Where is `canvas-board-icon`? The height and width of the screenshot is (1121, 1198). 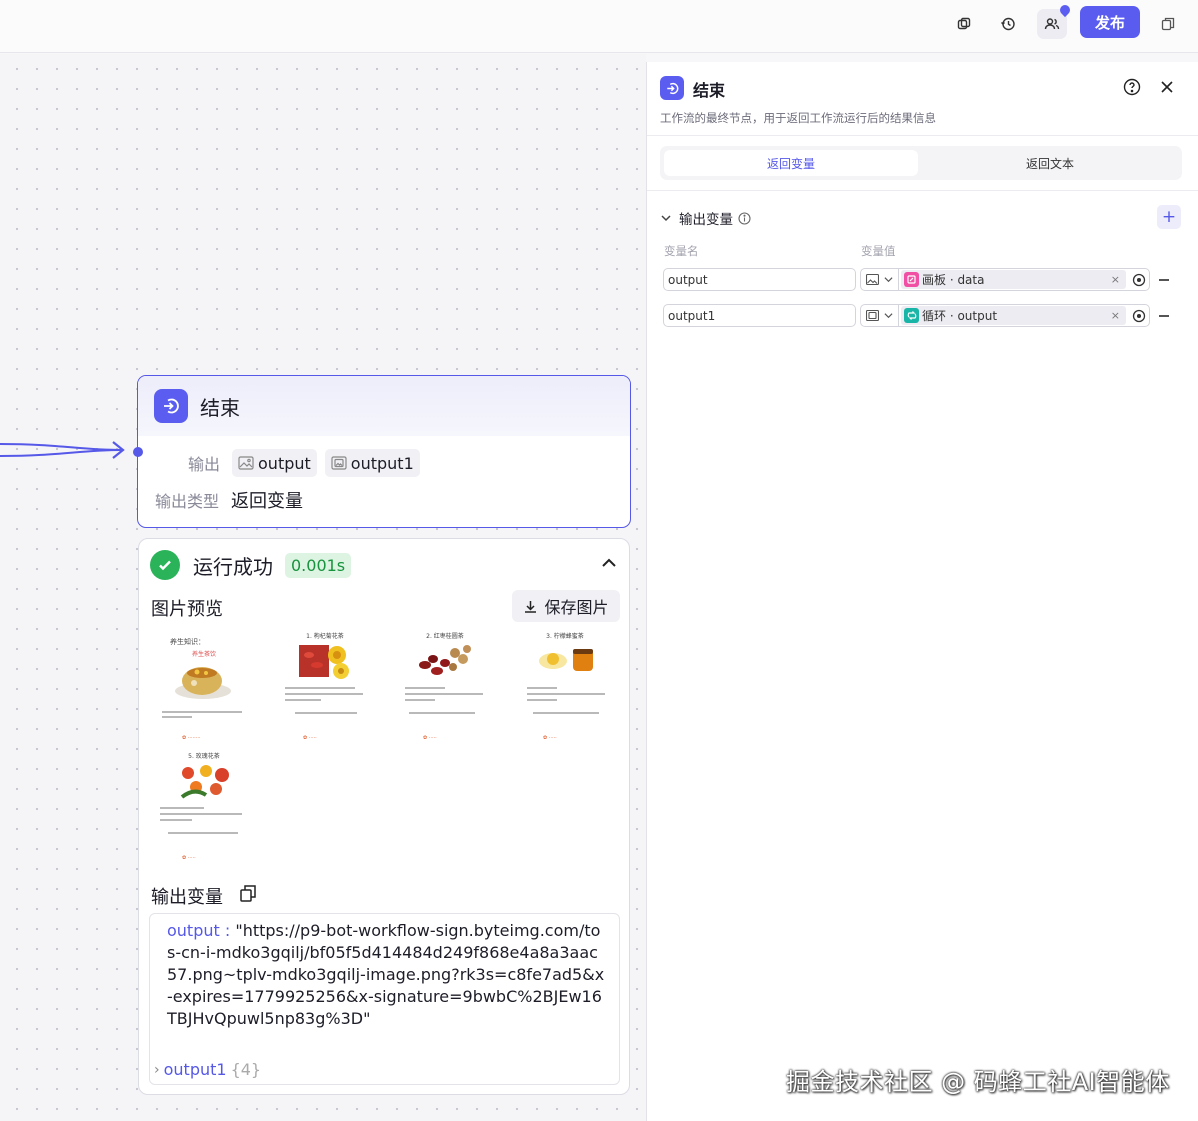
canvas-board-icon is located at coordinates (911, 279).